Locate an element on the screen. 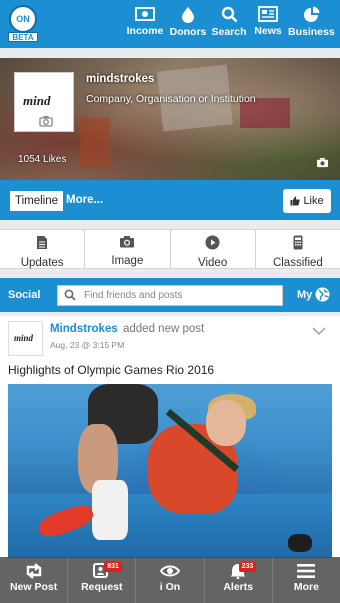 The image size is (340, 603). my-label: My is located at coordinates (304, 295).